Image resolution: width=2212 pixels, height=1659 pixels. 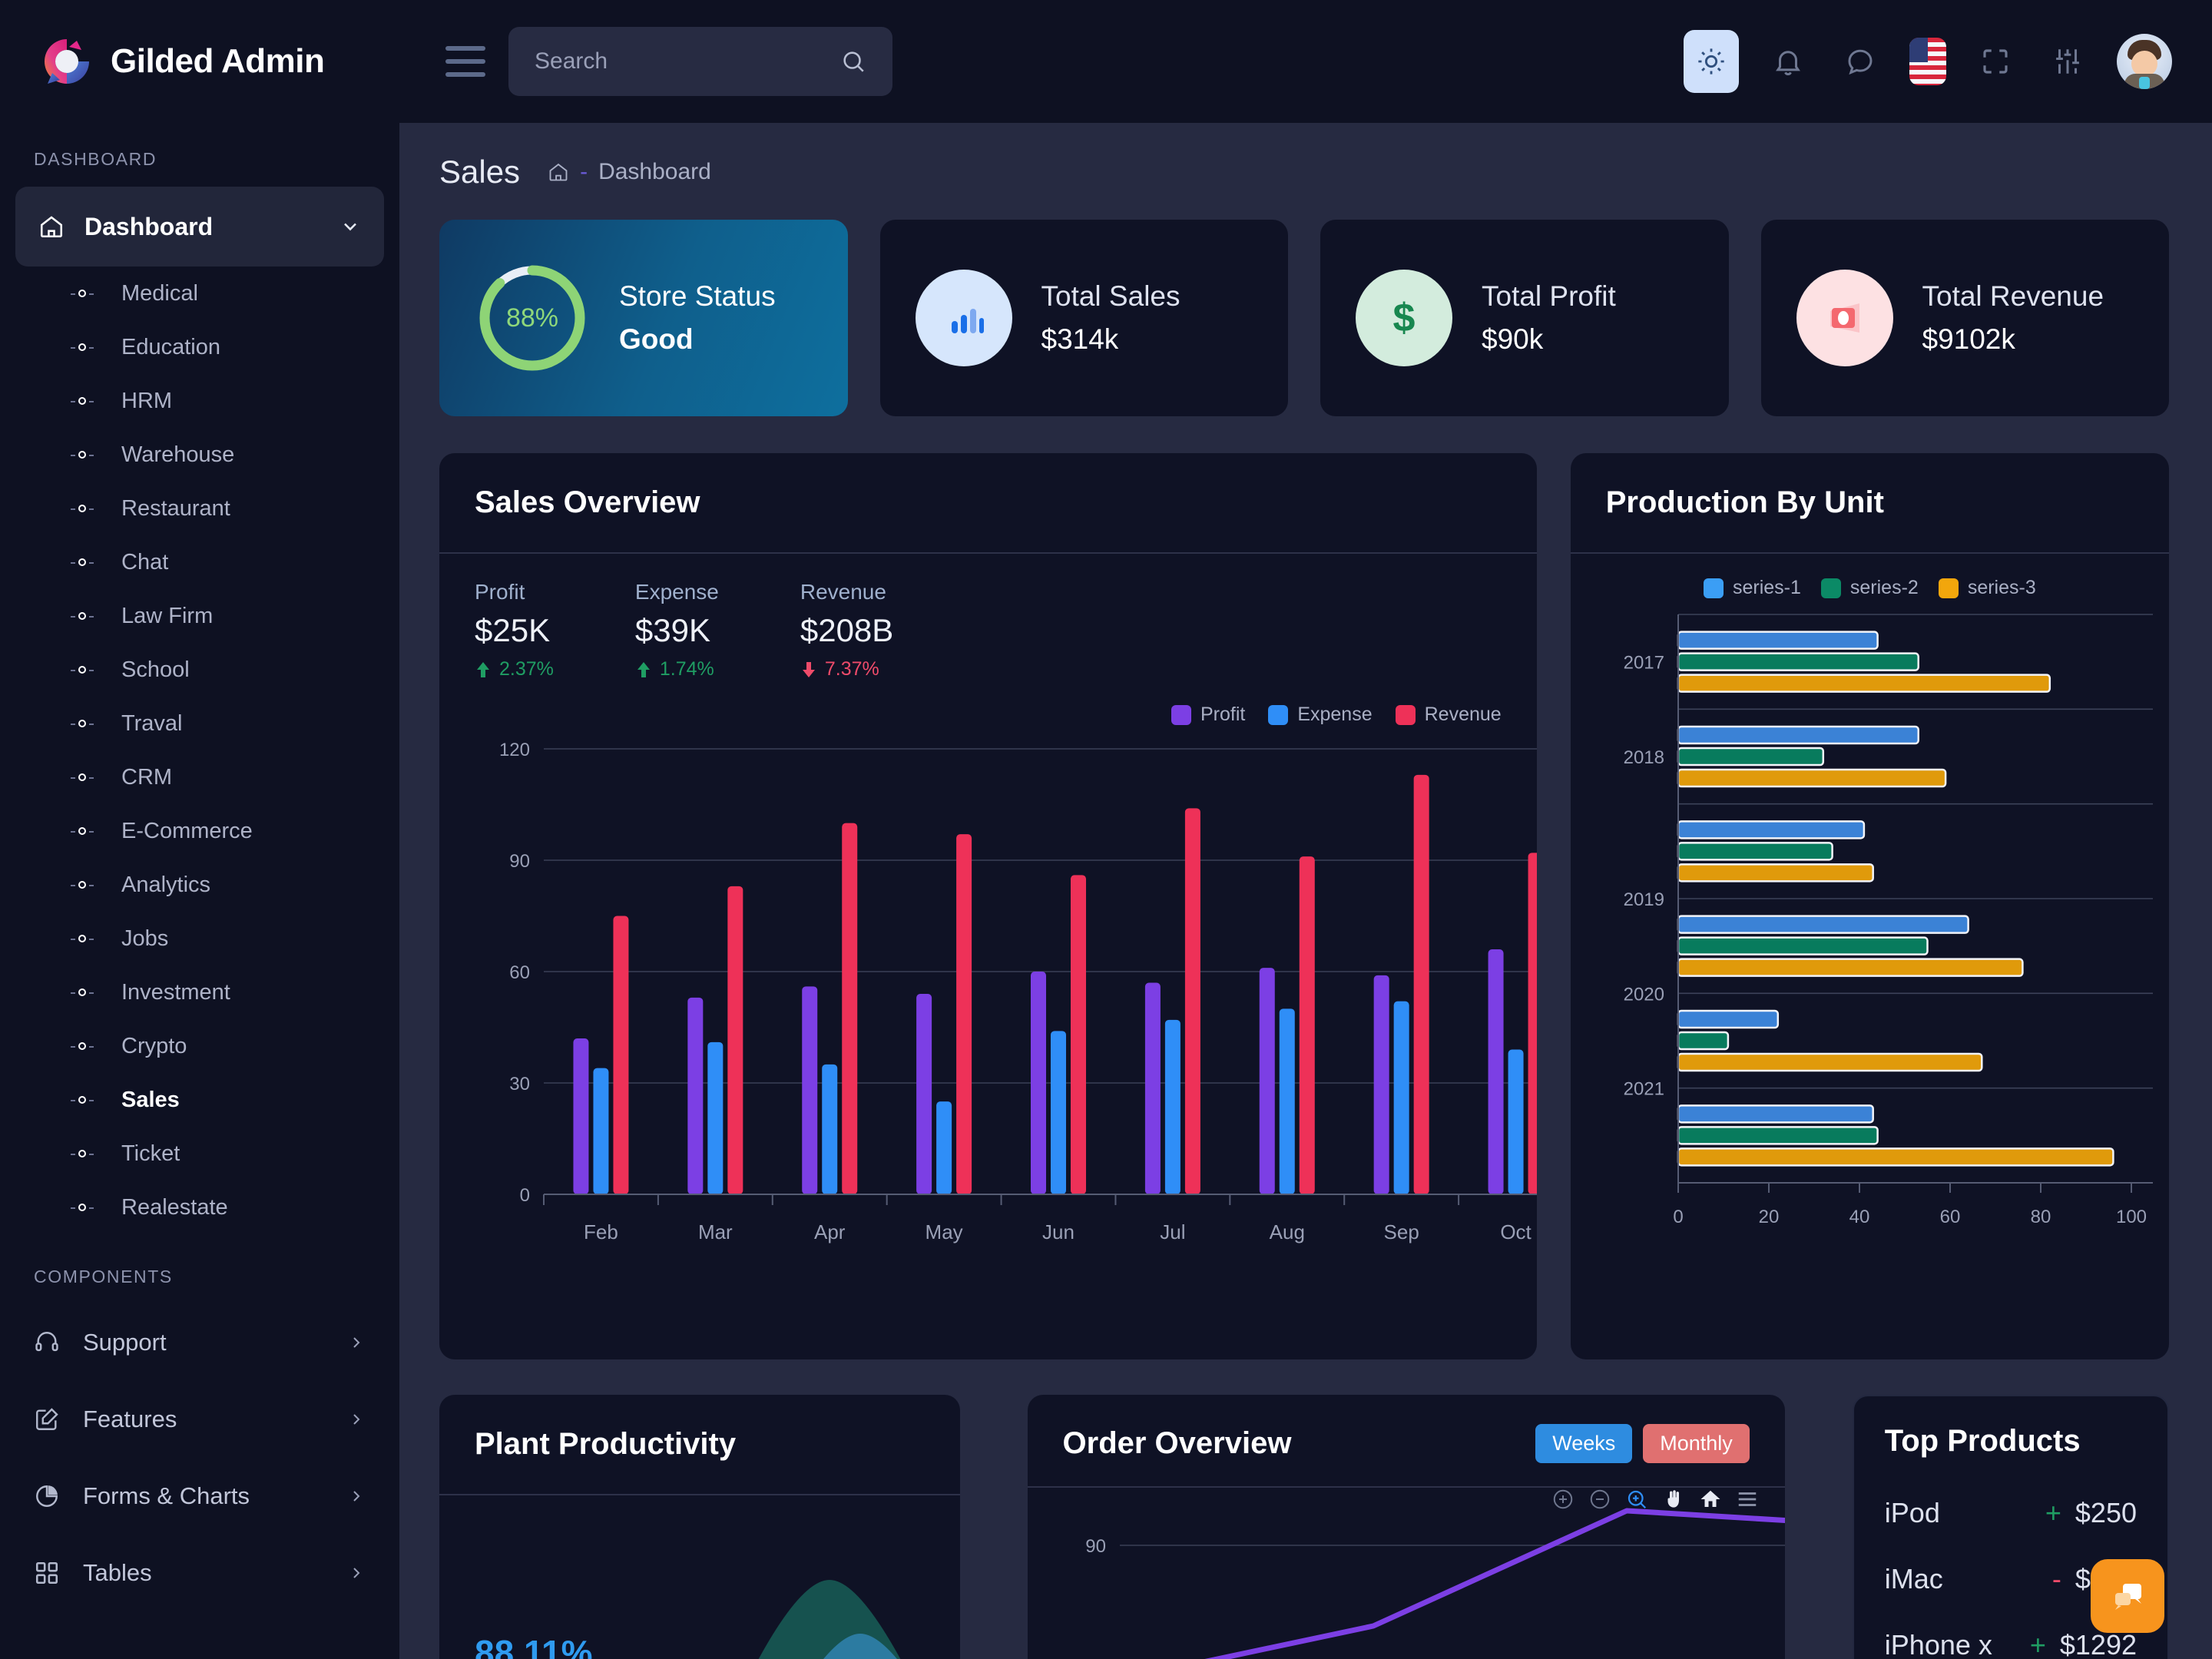 I want to click on search-icon, so click(x=853, y=61).